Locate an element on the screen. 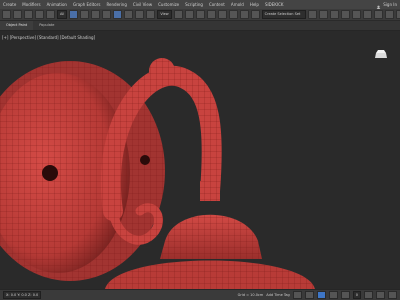 This screenshot has height=300, width=400. menu-help: Help is located at coordinates (254, 4).